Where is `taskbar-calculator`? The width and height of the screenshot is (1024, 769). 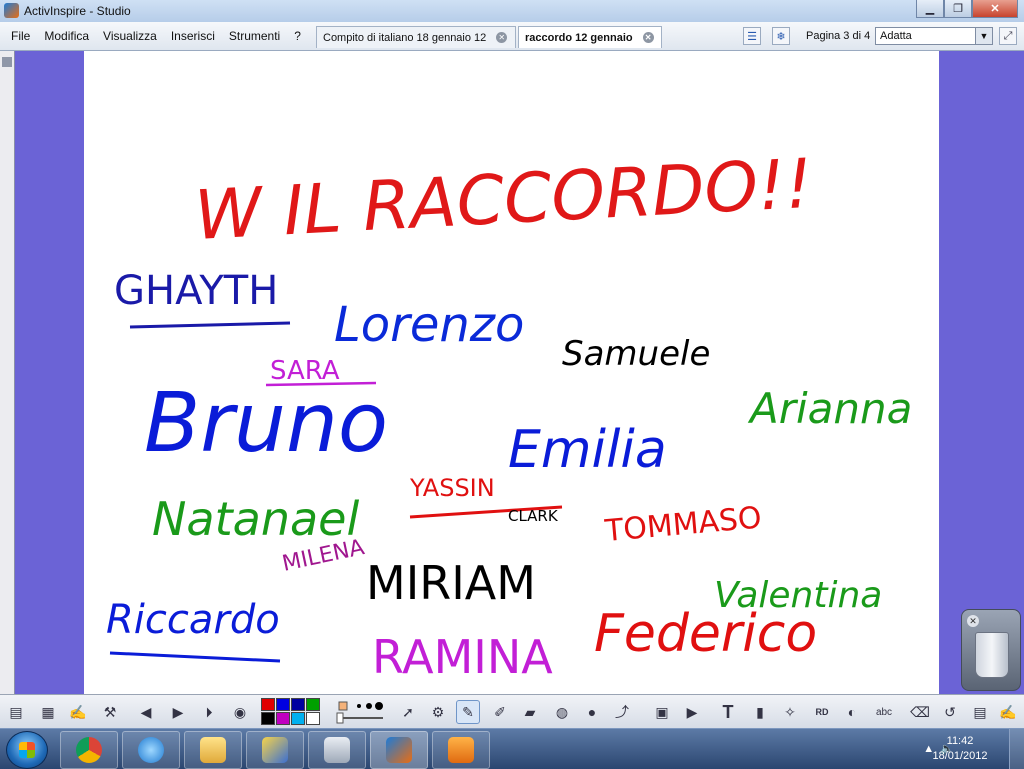 taskbar-calculator is located at coordinates (337, 750).